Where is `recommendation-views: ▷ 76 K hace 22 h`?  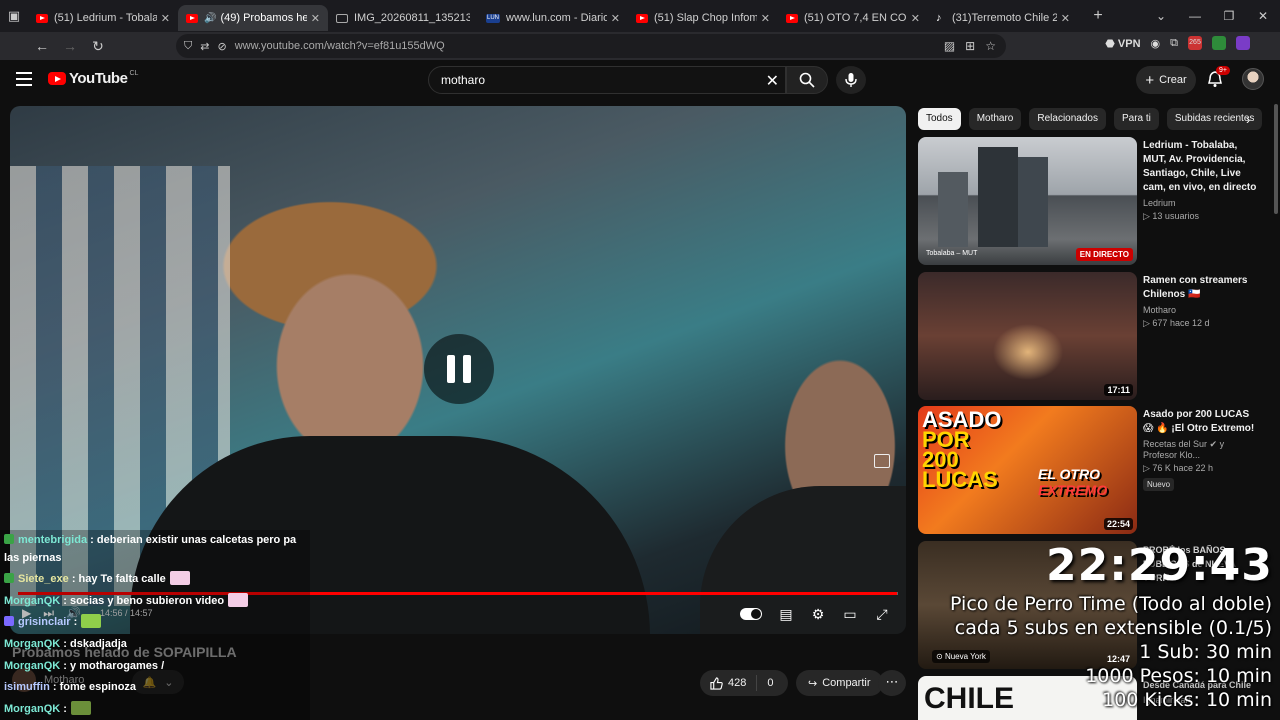
recommendation-views: ▷ 76 K hace 22 h is located at coordinates (1178, 468).